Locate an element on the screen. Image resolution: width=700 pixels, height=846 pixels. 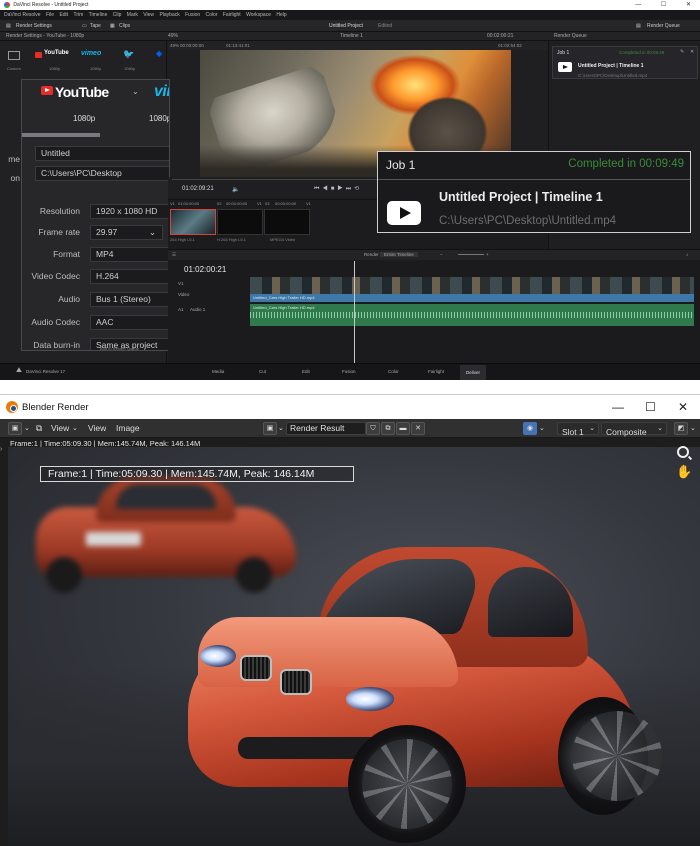
menu-view: View is located at coordinates (148, 15).